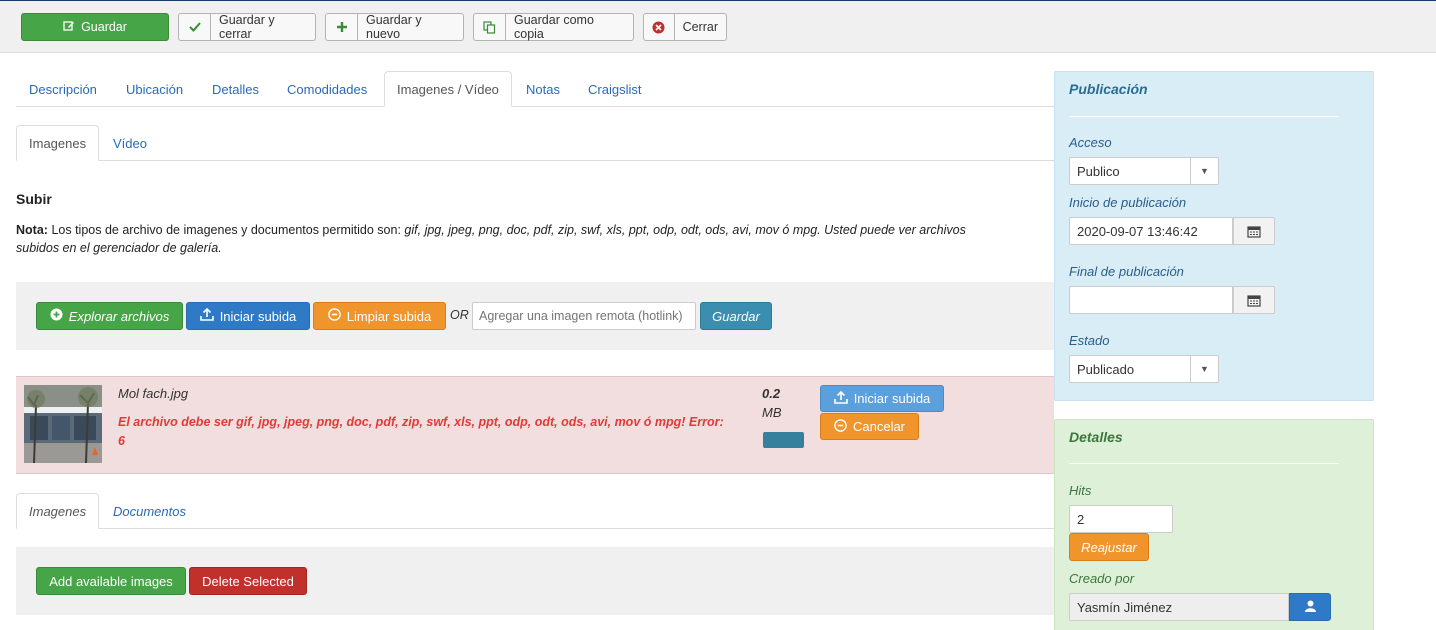 The width and height of the screenshot is (1436, 630). What do you see at coordinates (195, 27) in the screenshot?
I see `check-icon` at bounding box center [195, 27].